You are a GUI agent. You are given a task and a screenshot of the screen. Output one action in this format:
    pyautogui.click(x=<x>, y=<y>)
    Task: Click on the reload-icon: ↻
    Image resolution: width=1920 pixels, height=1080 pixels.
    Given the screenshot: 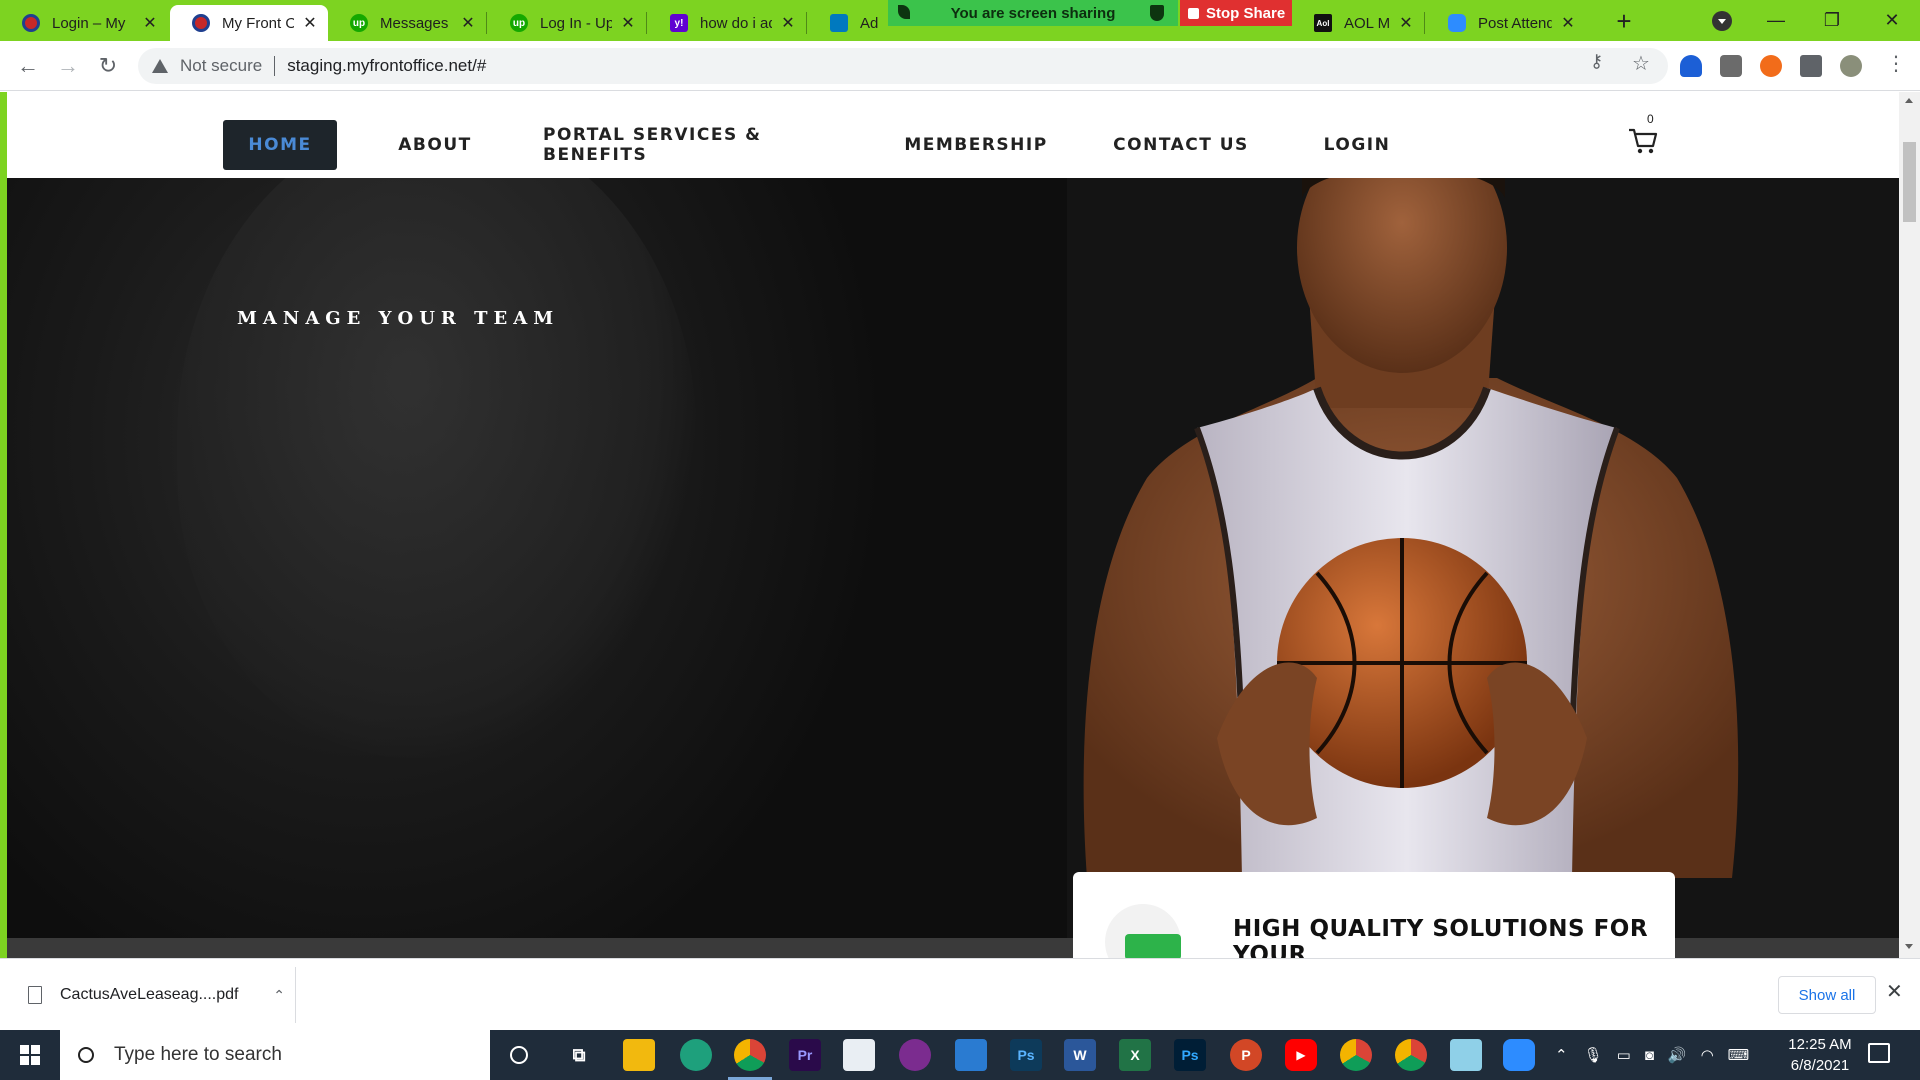 What is the action you would take?
    pyautogui.click(x=108, y=67)
    